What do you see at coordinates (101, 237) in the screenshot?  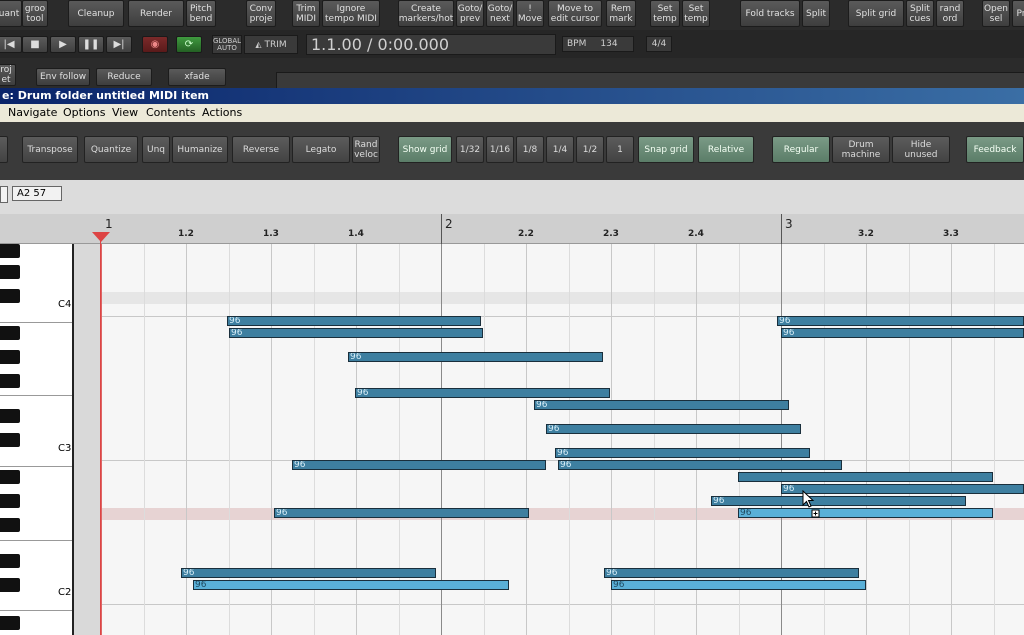 I see `playhead-marker-icon` at bounding box center [101, 237].